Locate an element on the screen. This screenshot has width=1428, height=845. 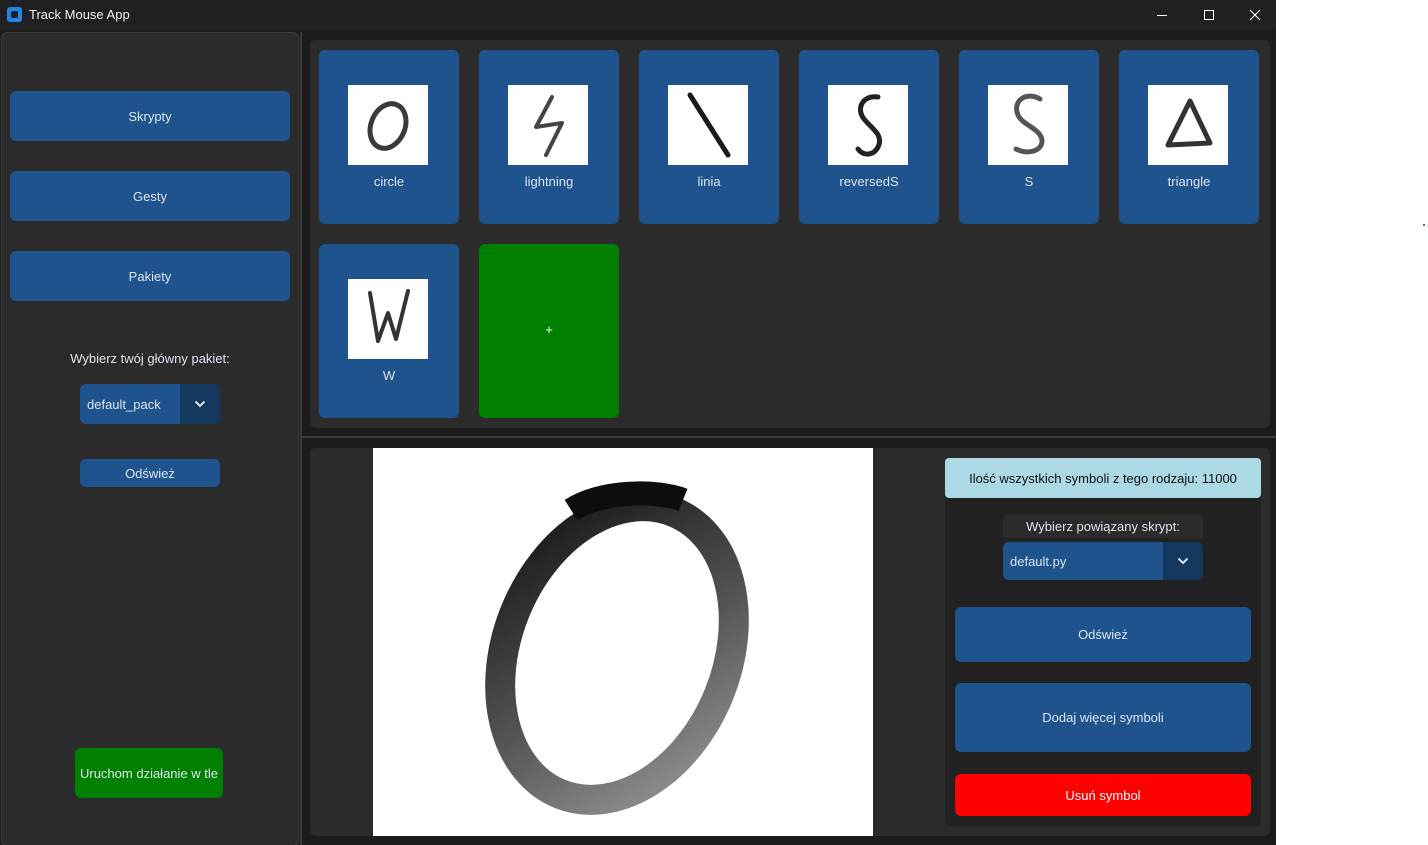
tile-label: lightning is located at coordinates (549, 181).